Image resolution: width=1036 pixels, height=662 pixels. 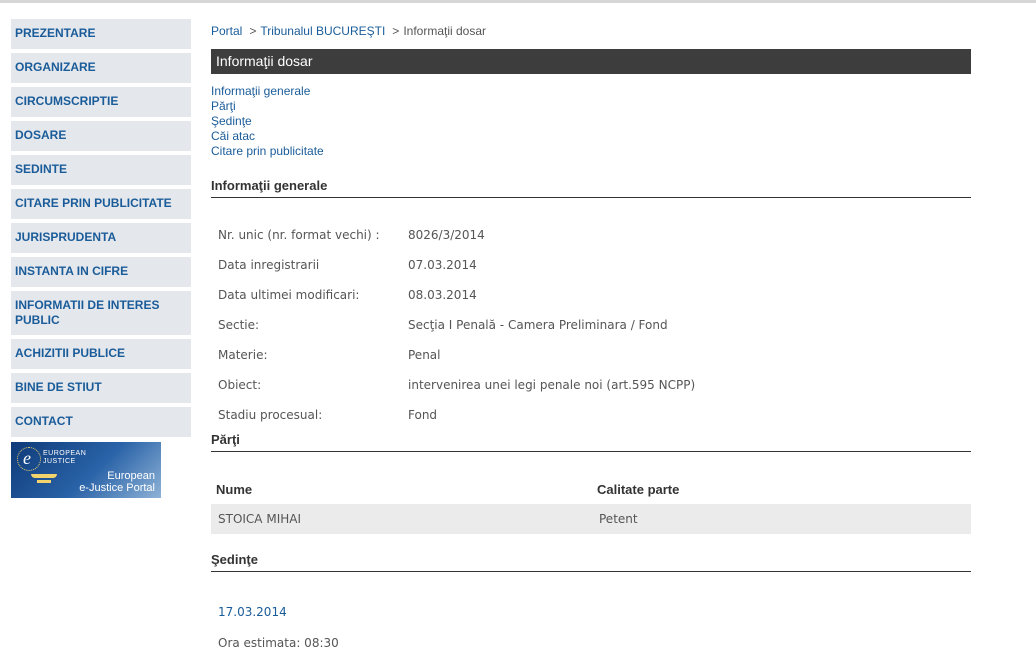 What do you see at coordinates (259, 519) in the screenshot?
I see `party-name: STOICA MIHAI` at bounding box center [259, 519].